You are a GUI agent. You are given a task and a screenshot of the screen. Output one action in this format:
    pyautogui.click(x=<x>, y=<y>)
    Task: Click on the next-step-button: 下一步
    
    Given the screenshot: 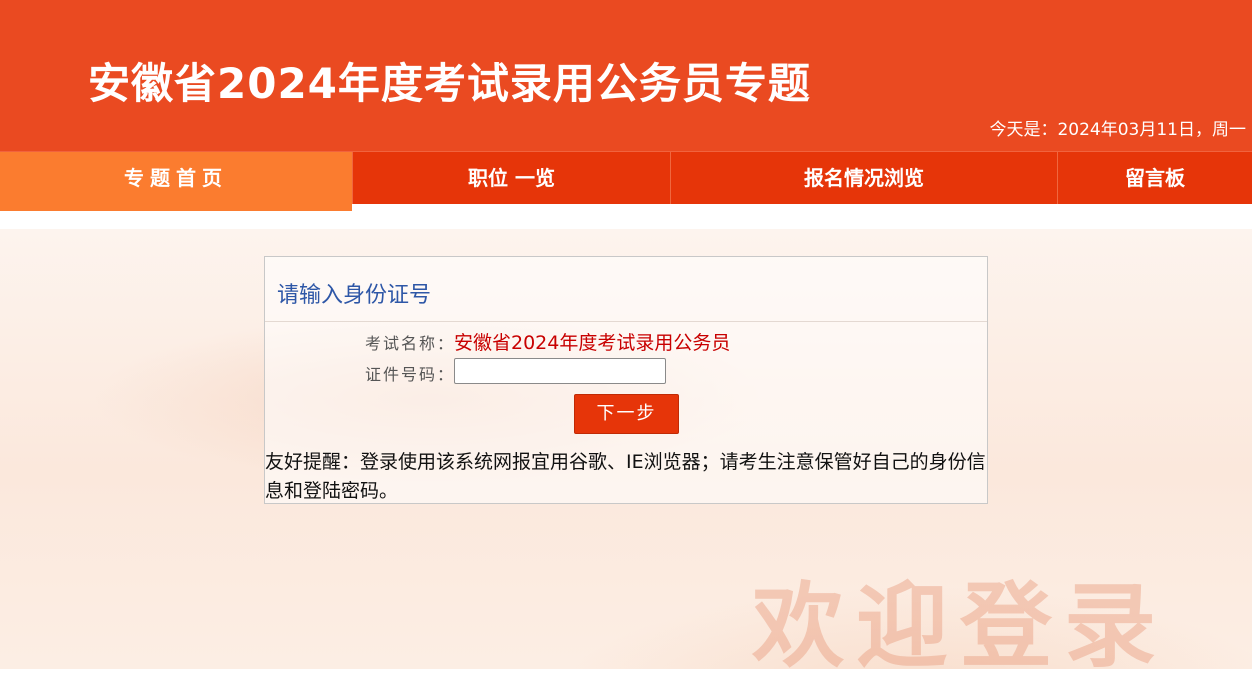 What is the action you would take?
    pyautogui.click(x=626, y=414)
    